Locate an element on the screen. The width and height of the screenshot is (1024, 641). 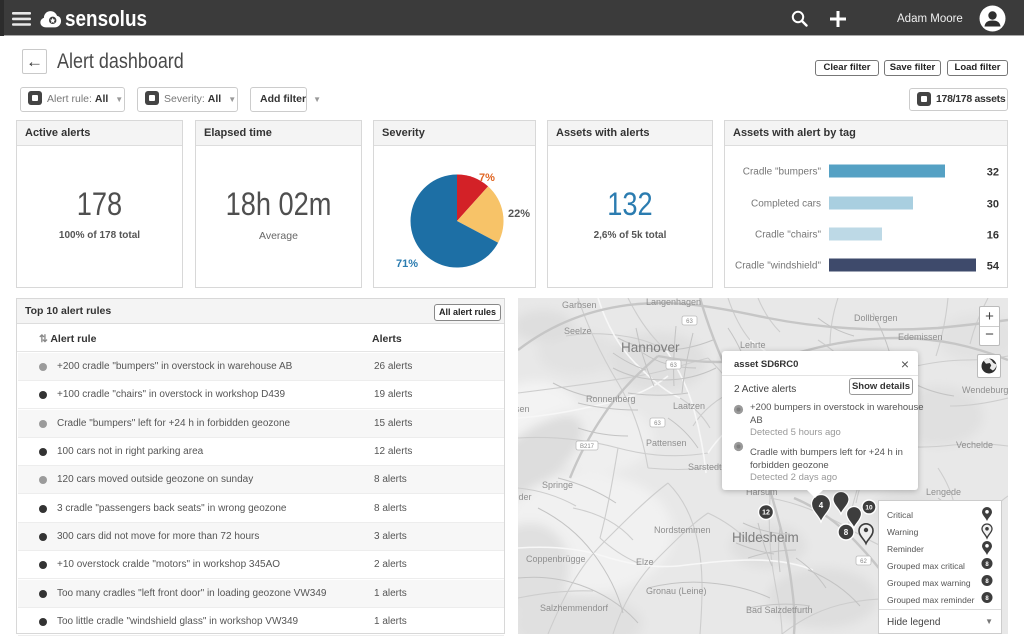
svg-text: Coppenbrügge is located at coordinates (556, 559).